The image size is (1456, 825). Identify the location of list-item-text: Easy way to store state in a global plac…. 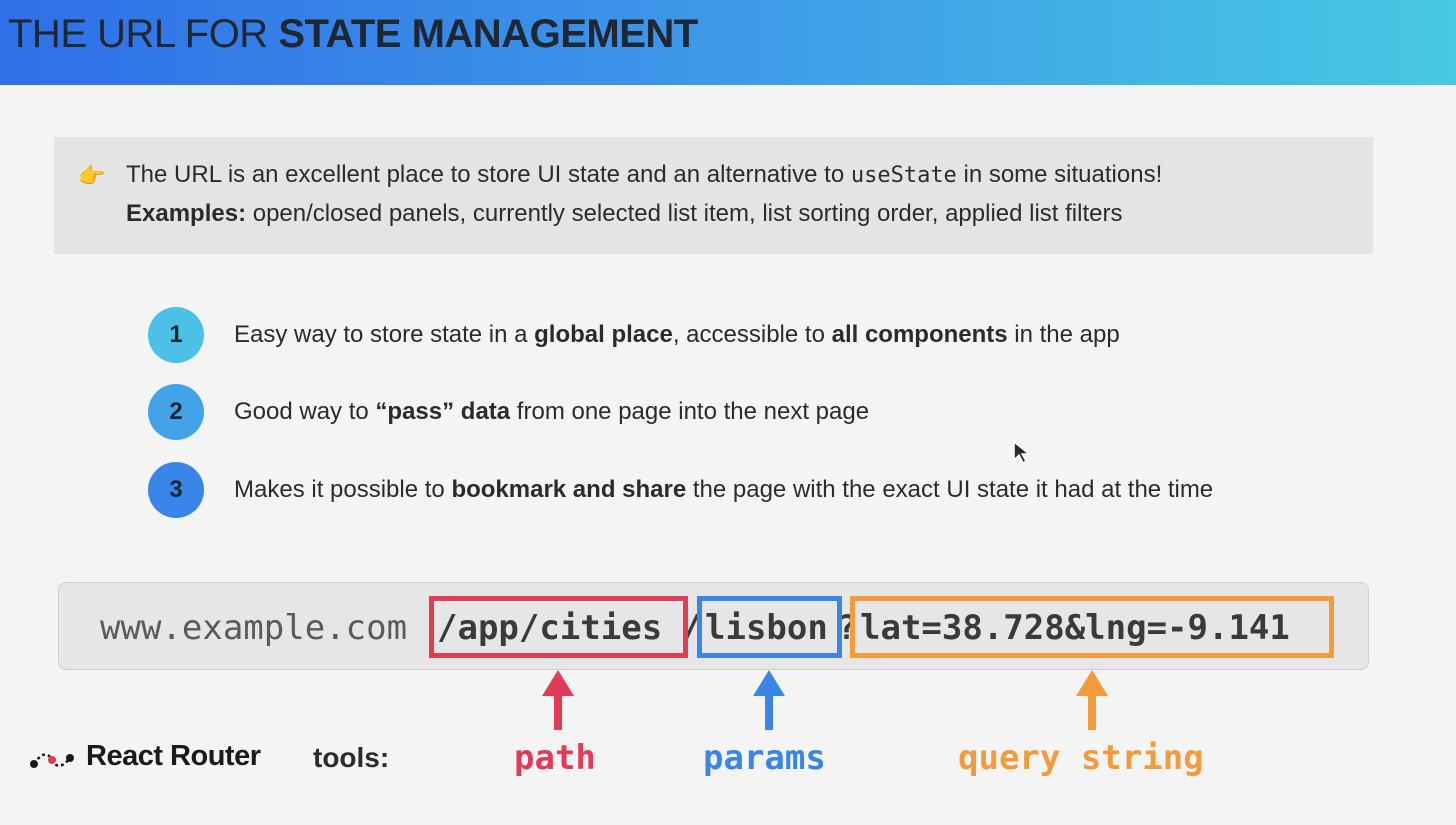
(677, 335).